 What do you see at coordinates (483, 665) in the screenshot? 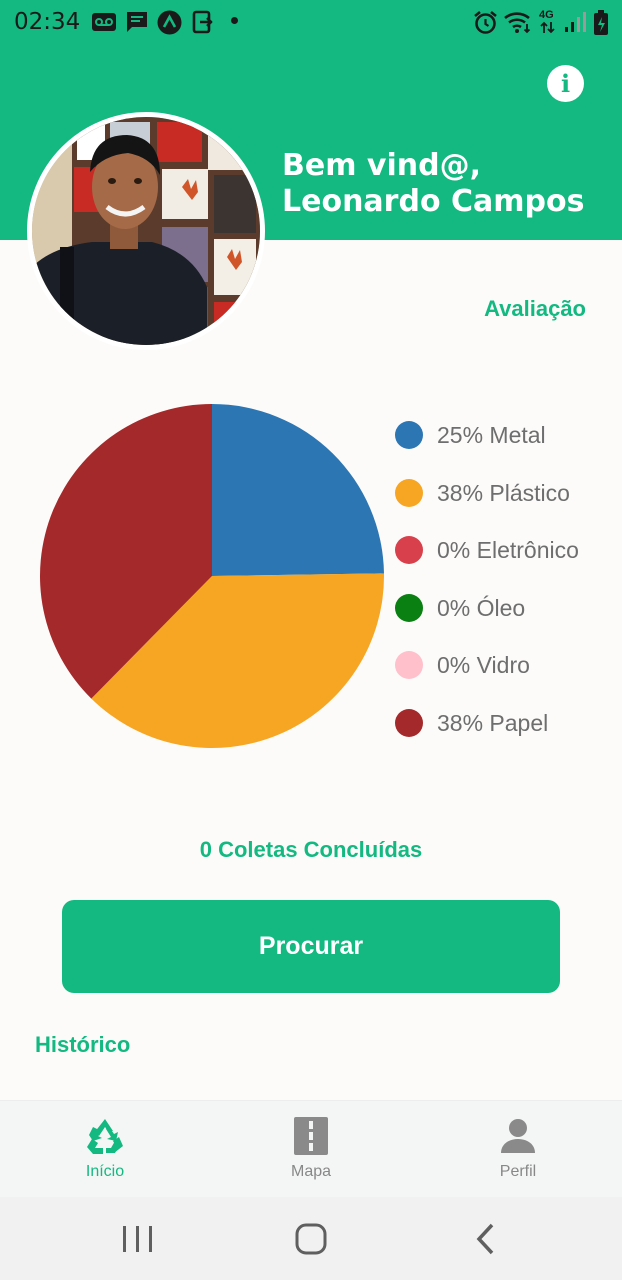
I see `legend-label-vidro: 0% Vidro` at bounding box center [483, 665].